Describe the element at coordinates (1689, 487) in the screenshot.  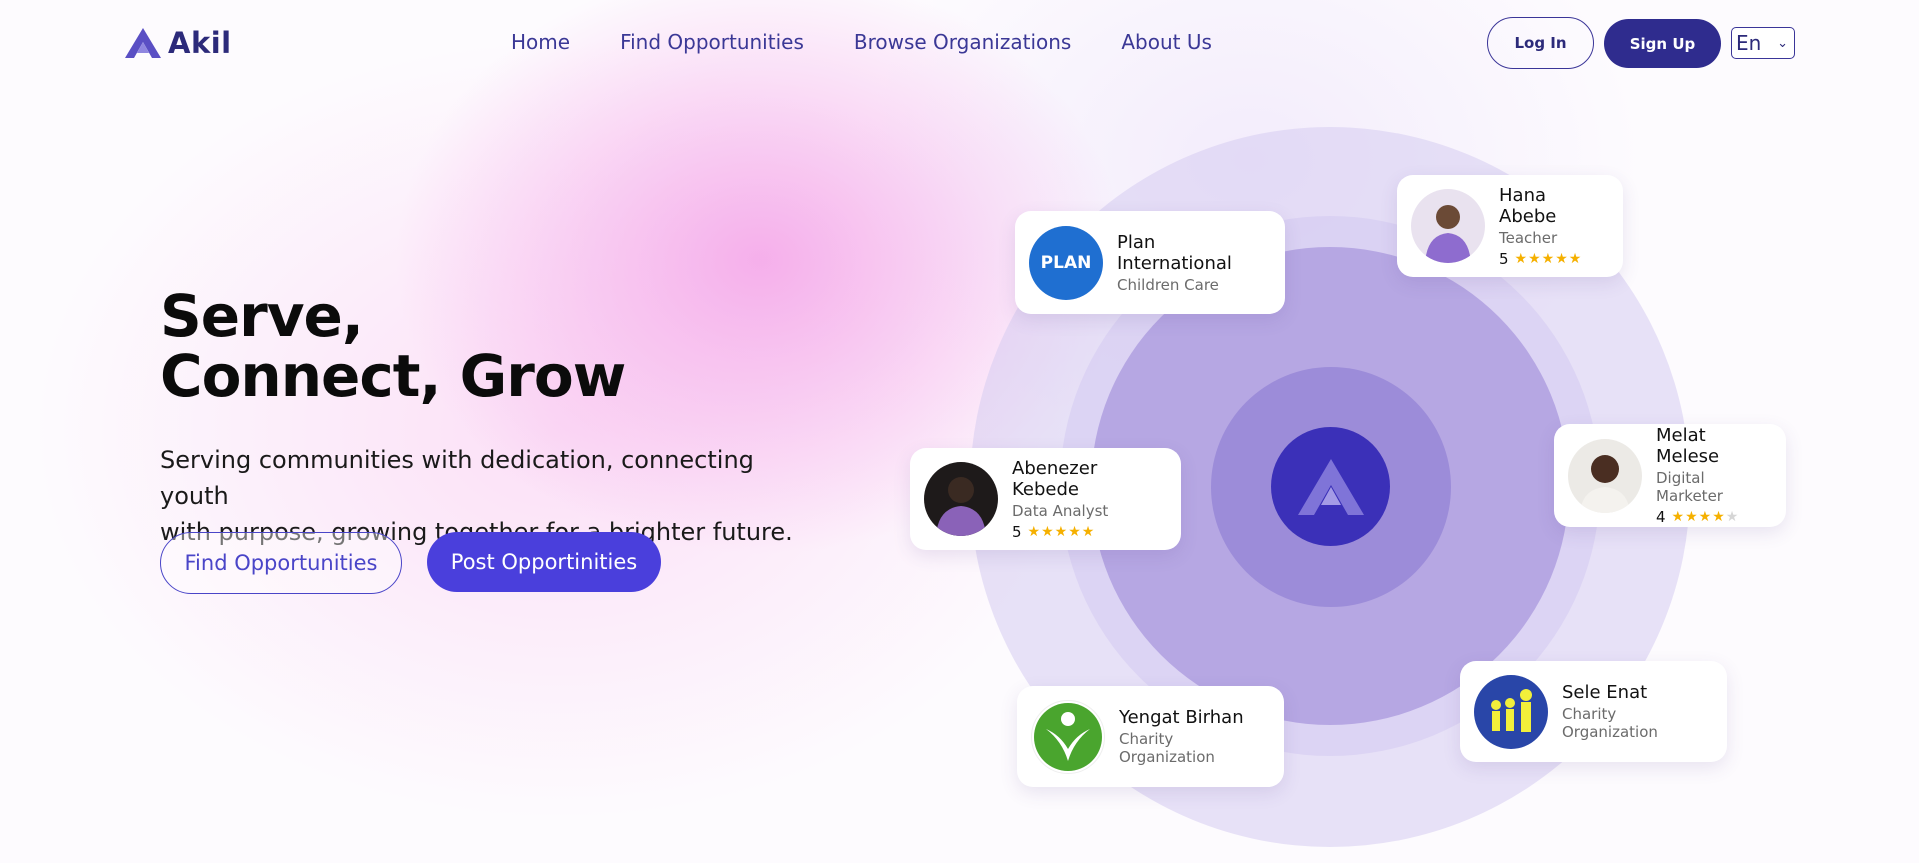
I see `card-role: Digital Marketer` at that location.